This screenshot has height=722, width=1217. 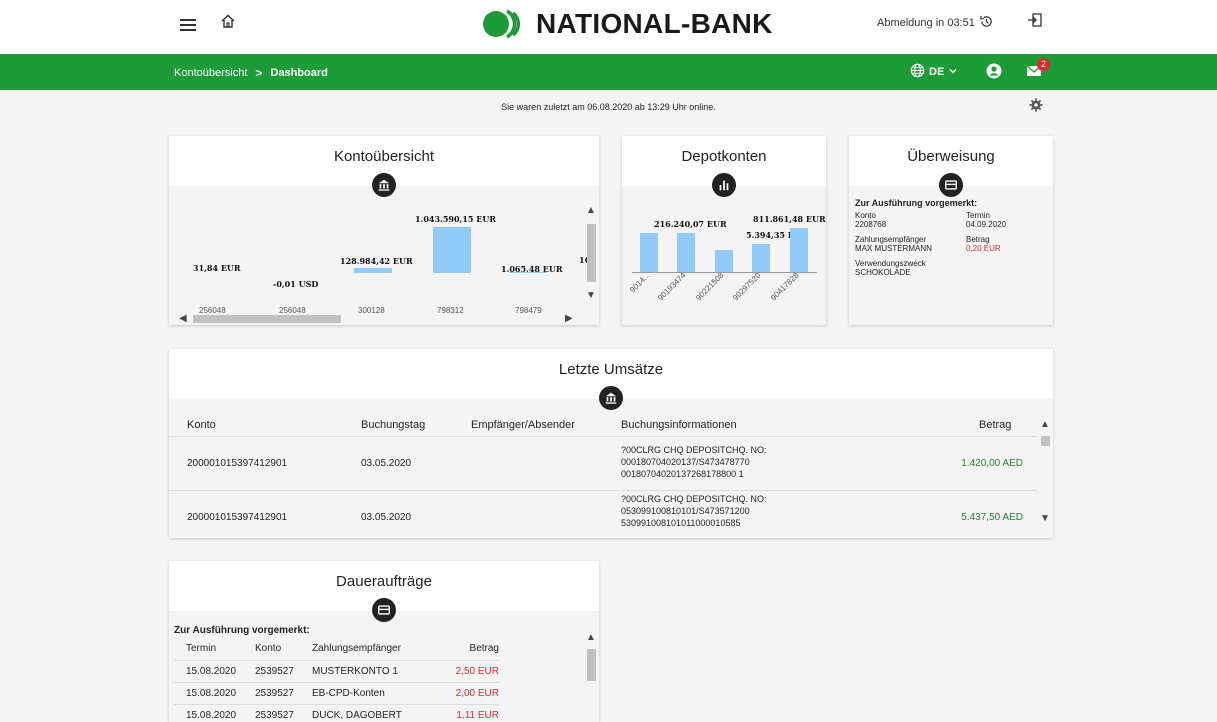 I want to click on row-amount: 5.437,50 AED, so click(x=992, y=517).